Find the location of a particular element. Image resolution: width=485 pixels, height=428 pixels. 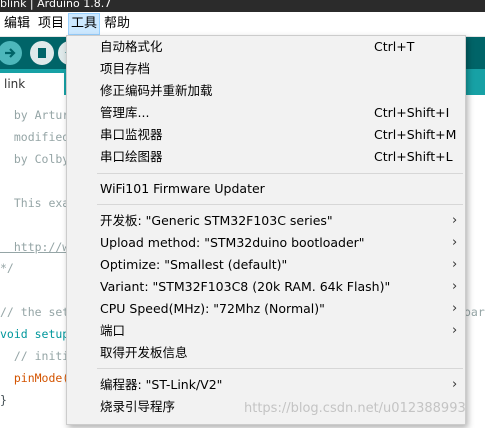

menu-item-label: 串口绘图器 is located at coordinates (131, 156).